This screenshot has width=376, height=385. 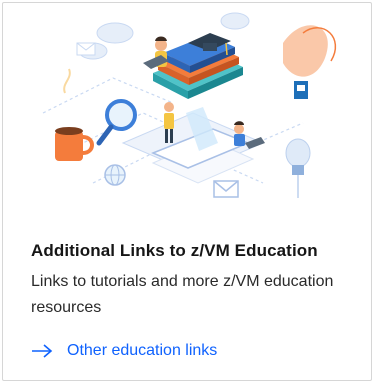 What do you see at coordinates (174, 250) in the screenshot?
I see `card-title: Additional Links to z/VM Education` at bounding box center [174, 250].